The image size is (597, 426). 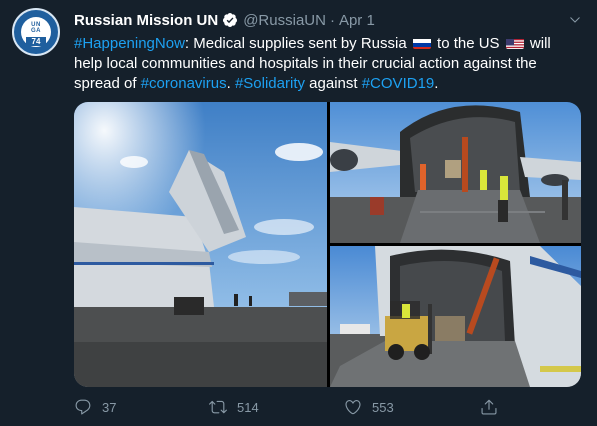 I want to click on hashtag-solidarity: #Solidarity, so click(x=270, y=83).